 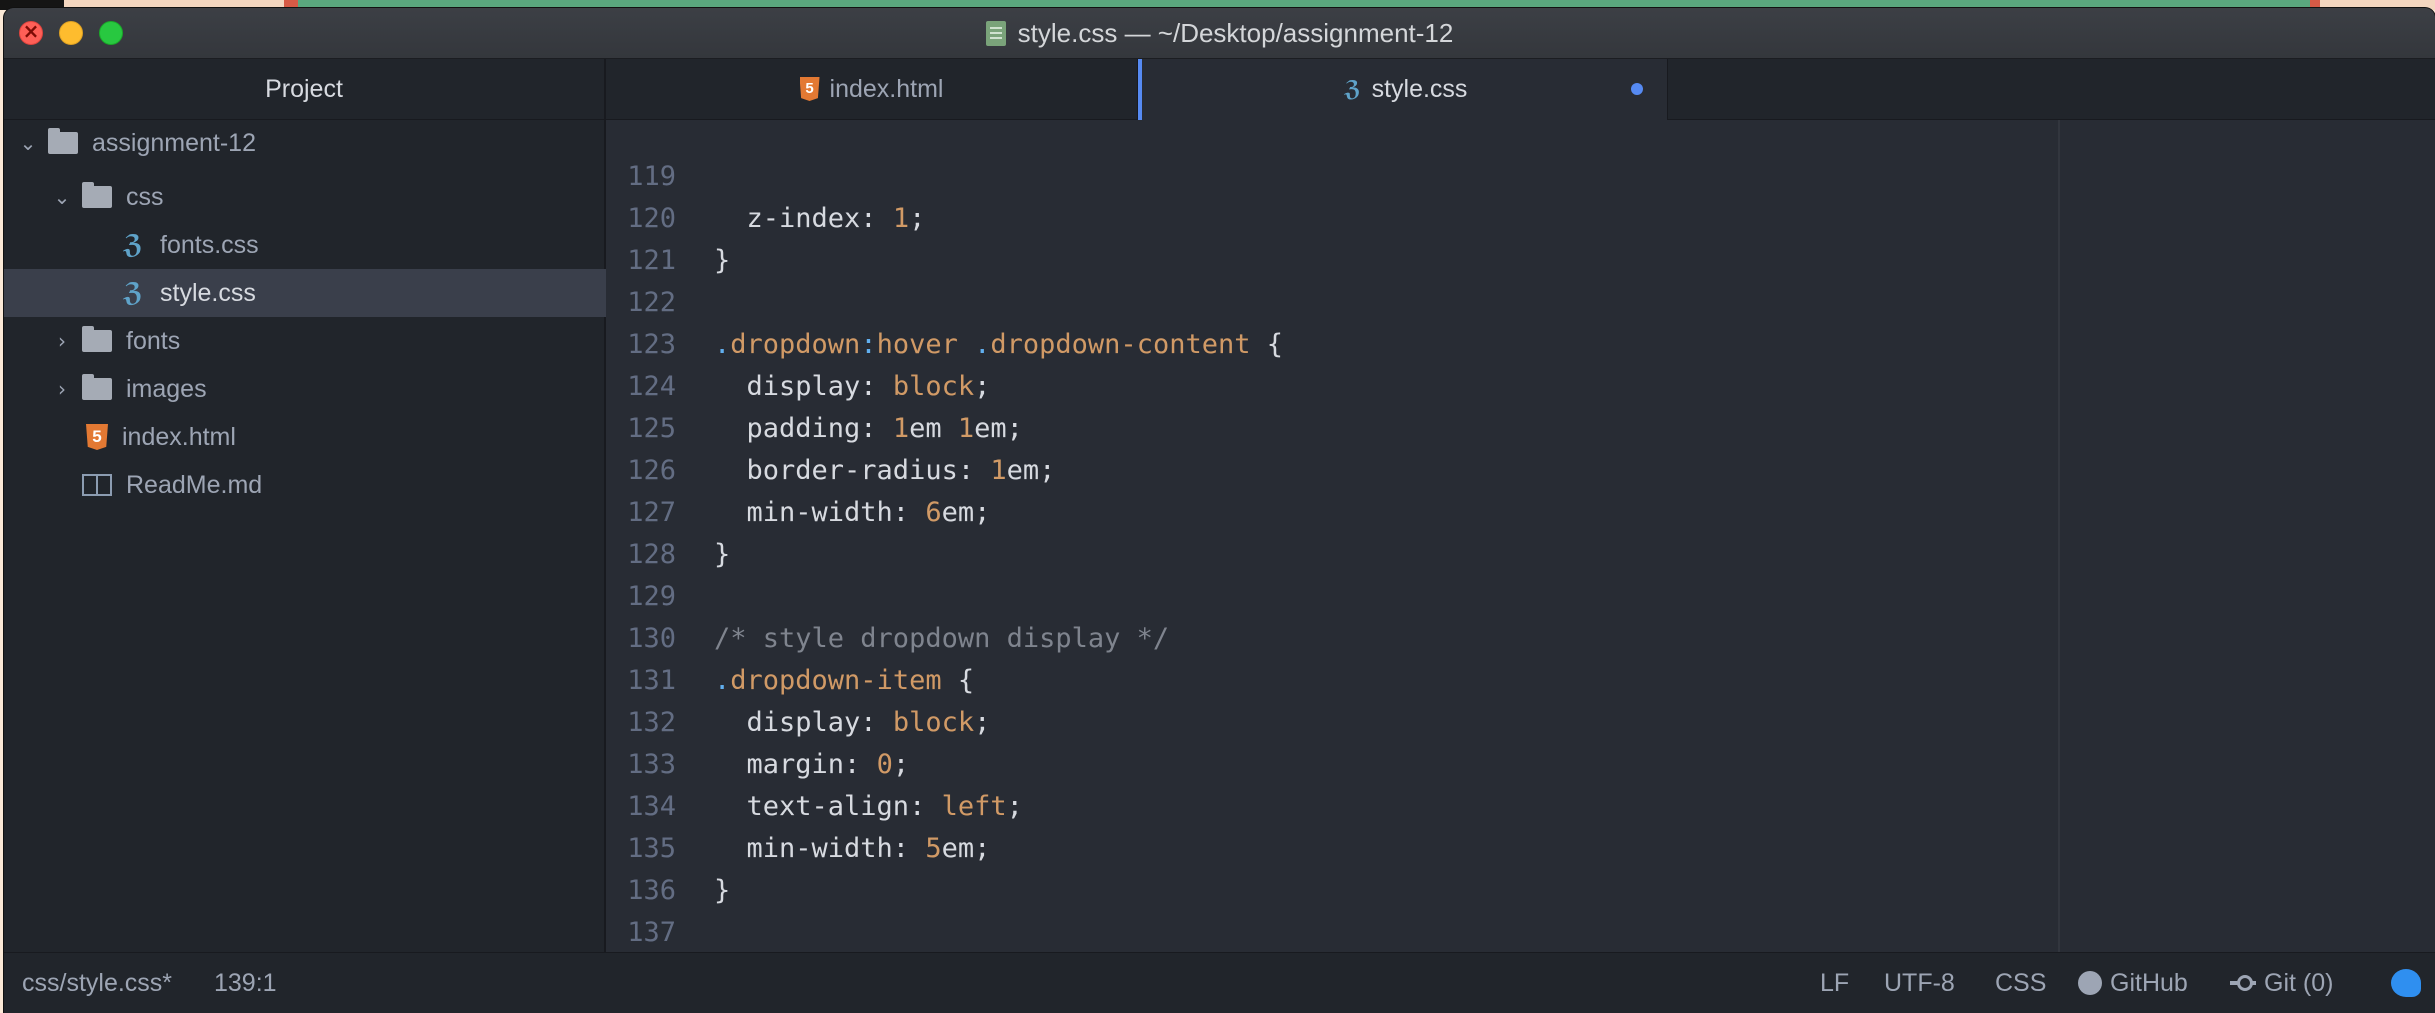 I want to click on github-icon, so click(x=2090, y=983).